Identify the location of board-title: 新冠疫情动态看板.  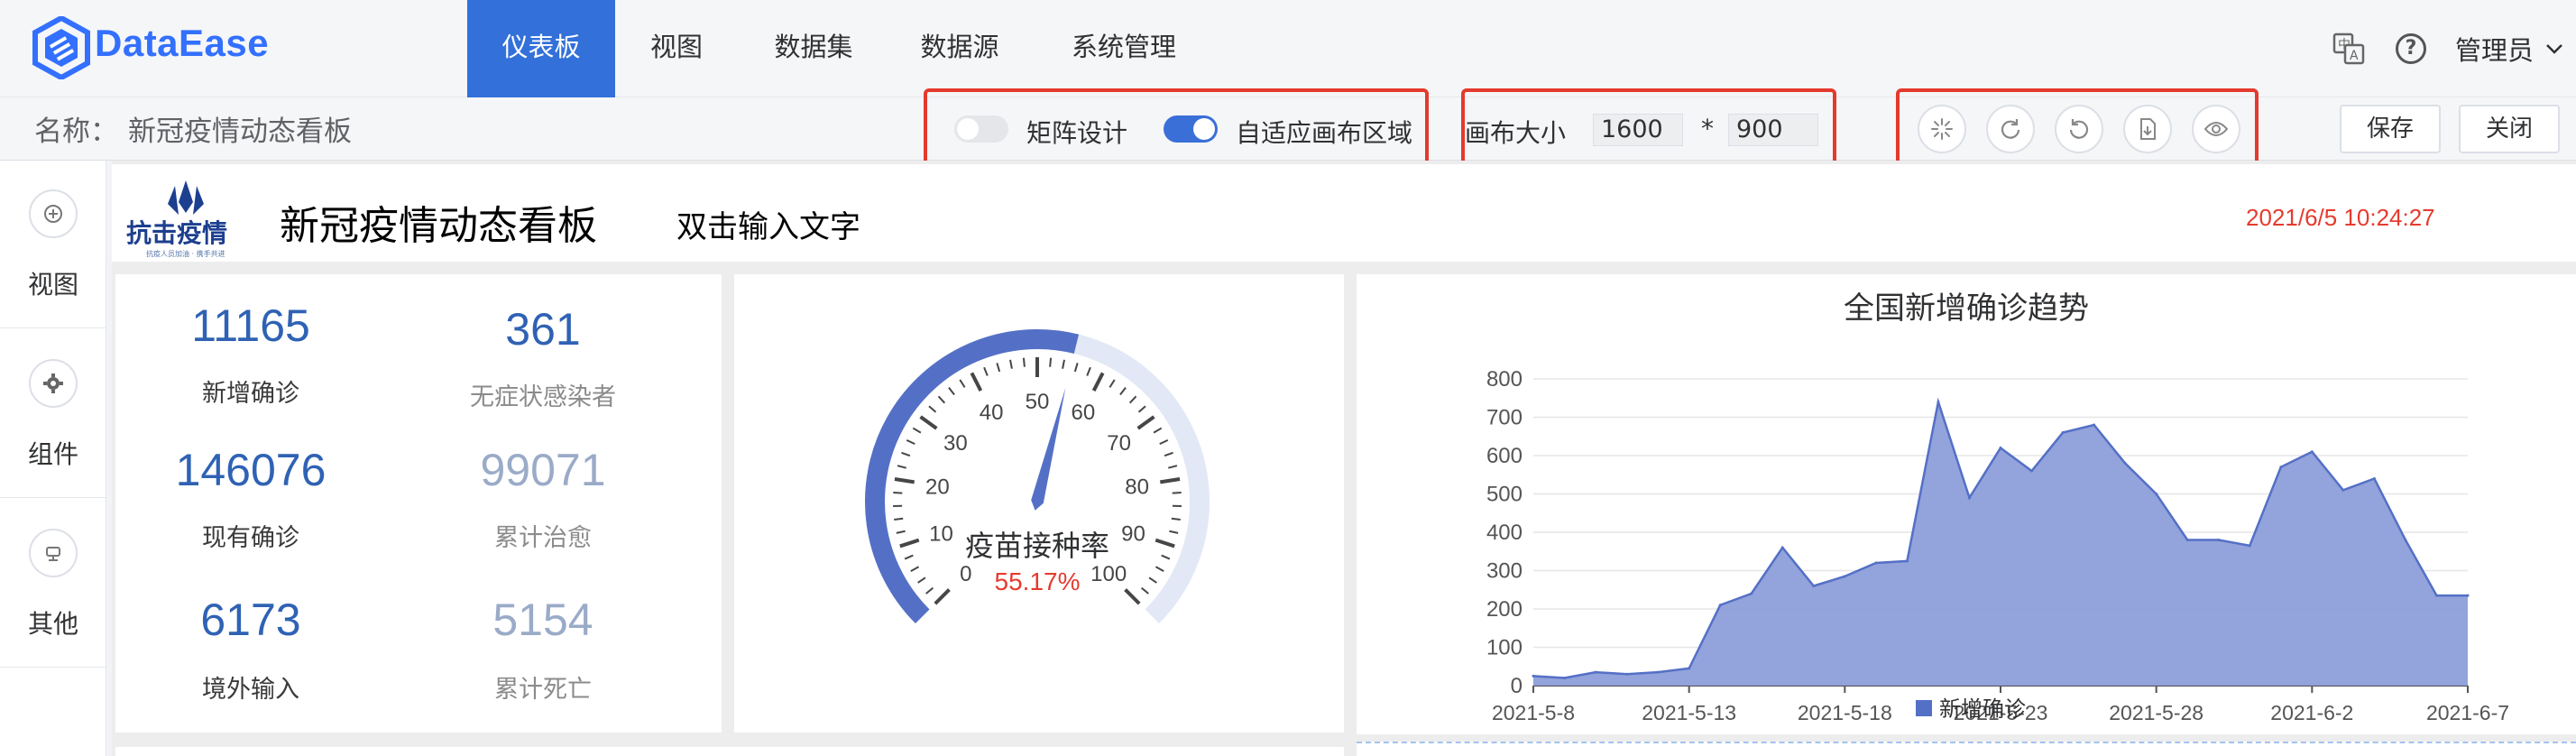
(438, 222).